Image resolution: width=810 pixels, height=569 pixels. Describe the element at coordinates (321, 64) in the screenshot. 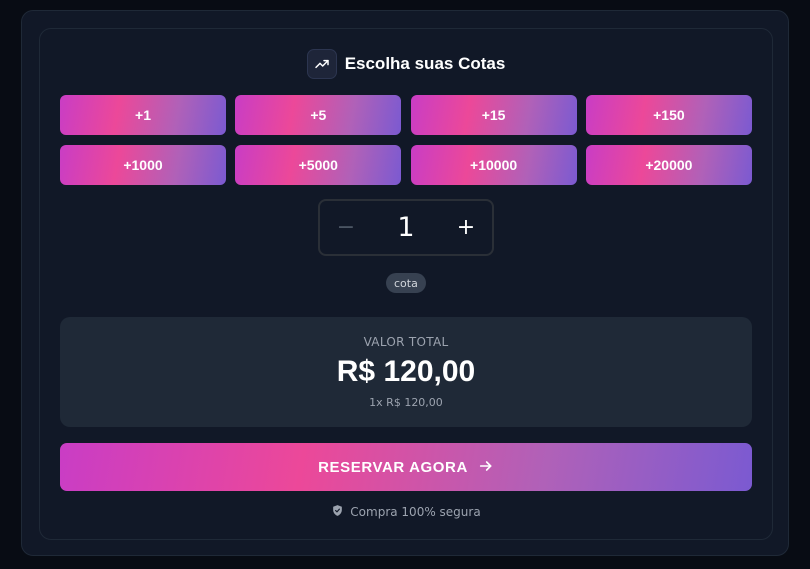

I see `trending-up-icon` at that location.